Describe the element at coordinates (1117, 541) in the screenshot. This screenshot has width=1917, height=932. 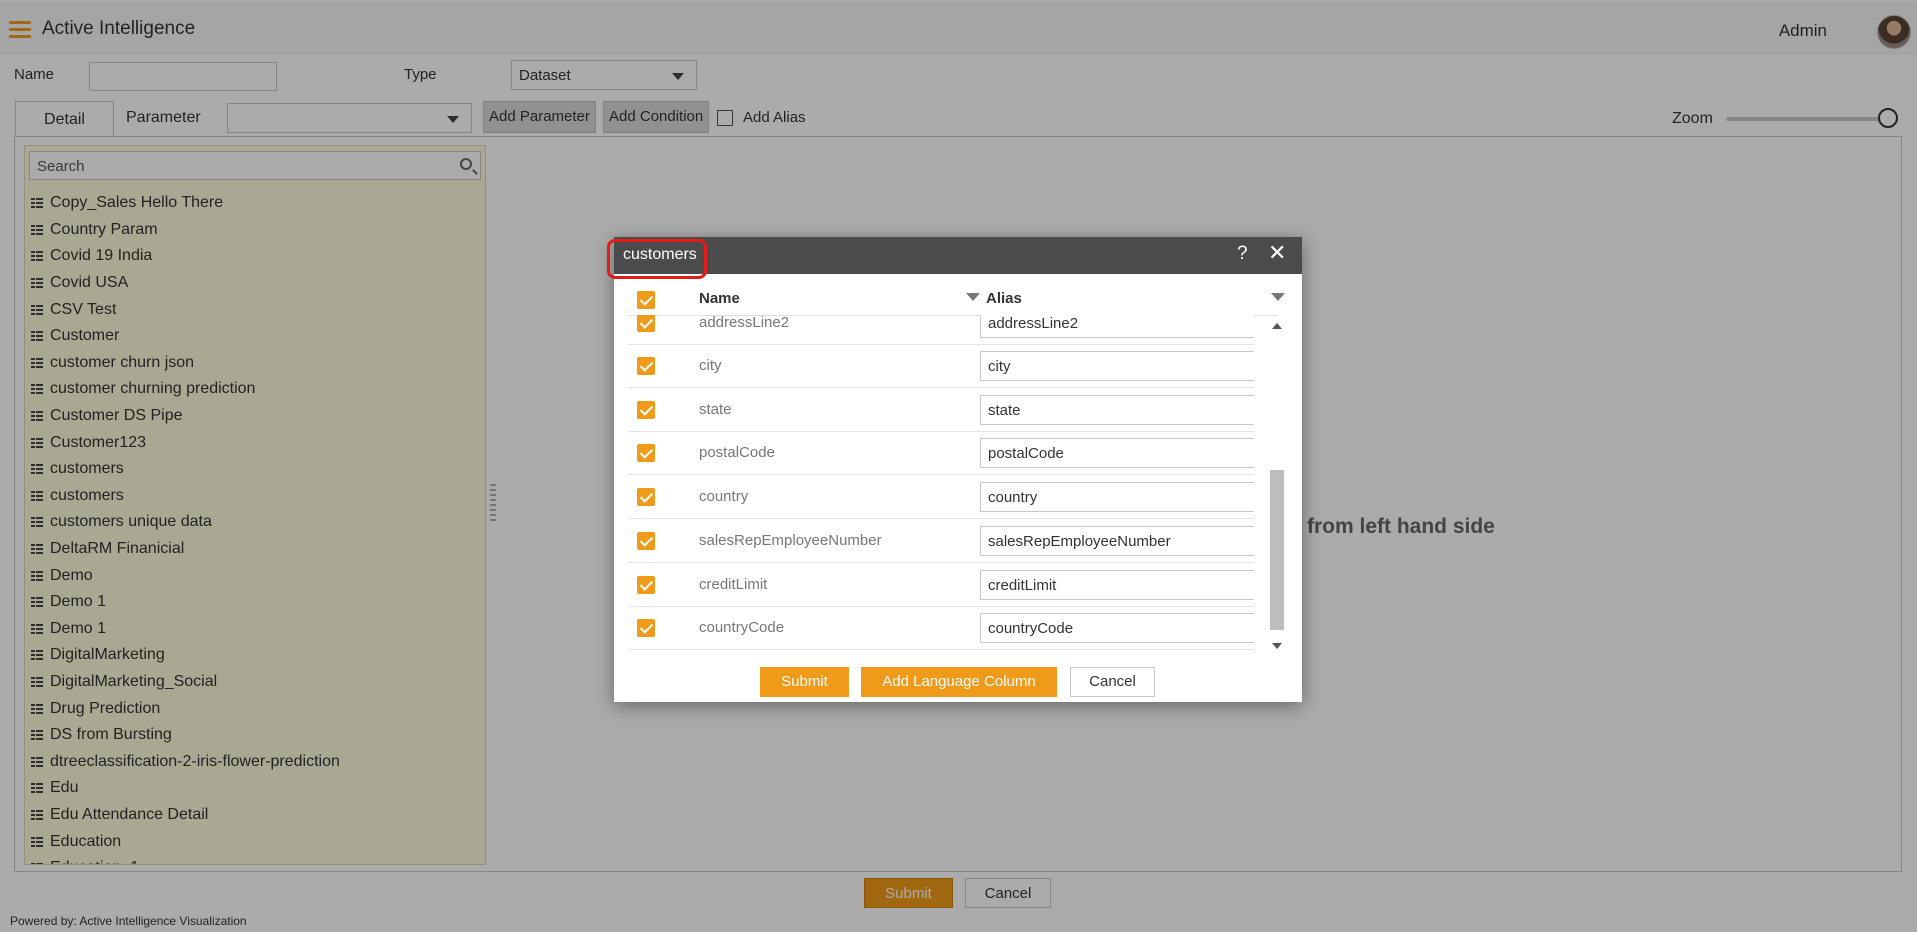
I see `alias-input: salesRepEmployeeNumber` at that location.